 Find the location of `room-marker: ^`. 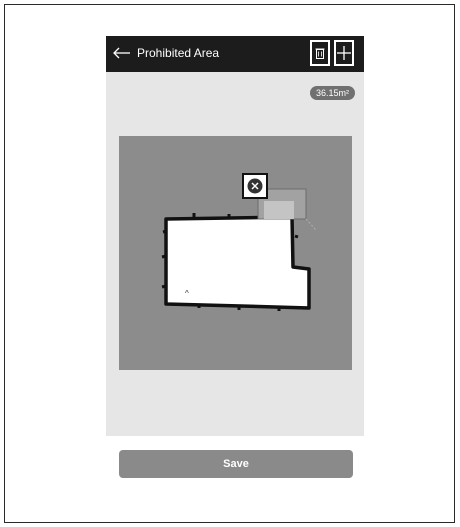

room-marker: ^ is located at coordinates (187, 293).